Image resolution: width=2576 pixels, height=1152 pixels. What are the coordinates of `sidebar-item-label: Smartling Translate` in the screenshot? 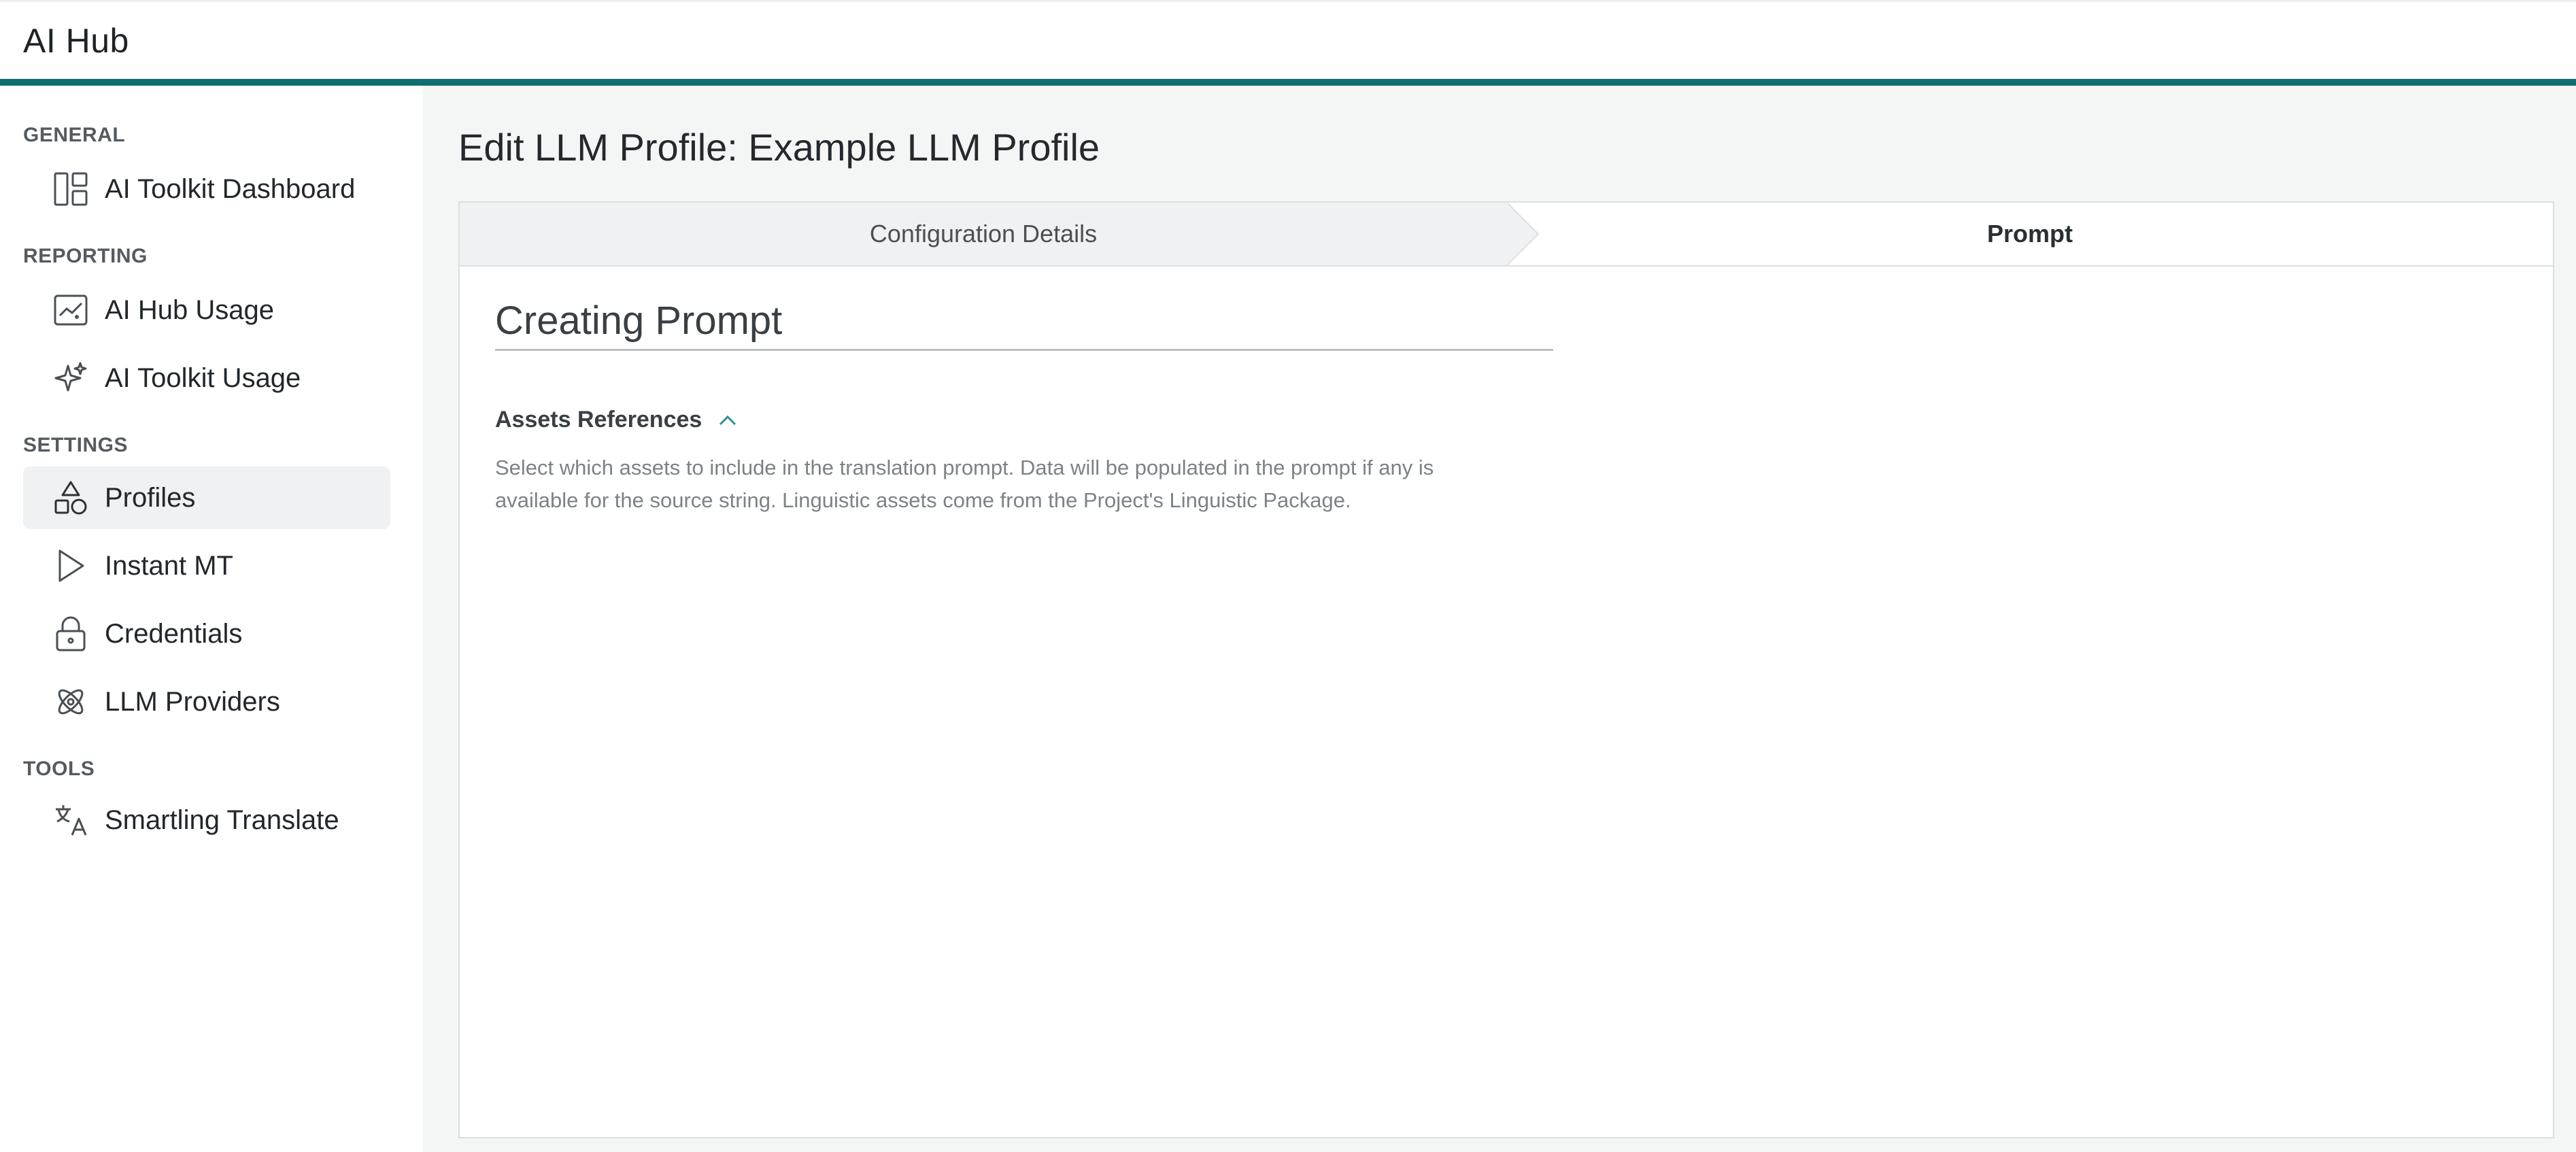 It's located at (222, 820).